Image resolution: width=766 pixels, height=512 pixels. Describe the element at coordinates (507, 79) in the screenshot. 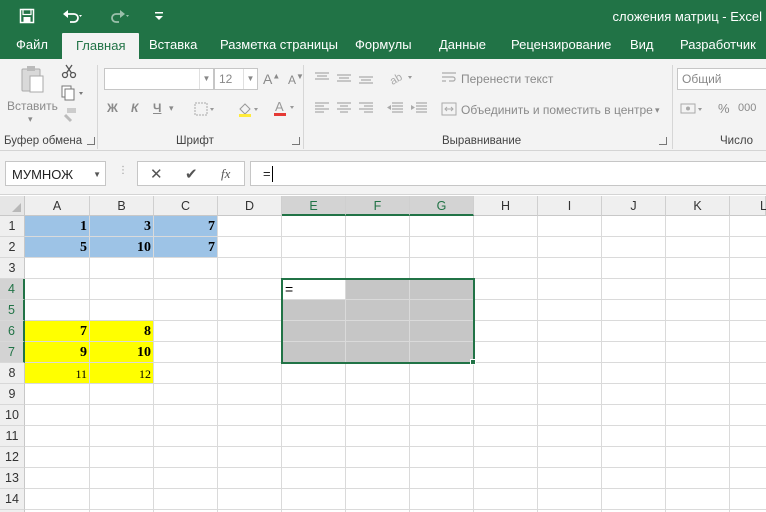

I see `wrap-text-button: Перенести текст` at that location.